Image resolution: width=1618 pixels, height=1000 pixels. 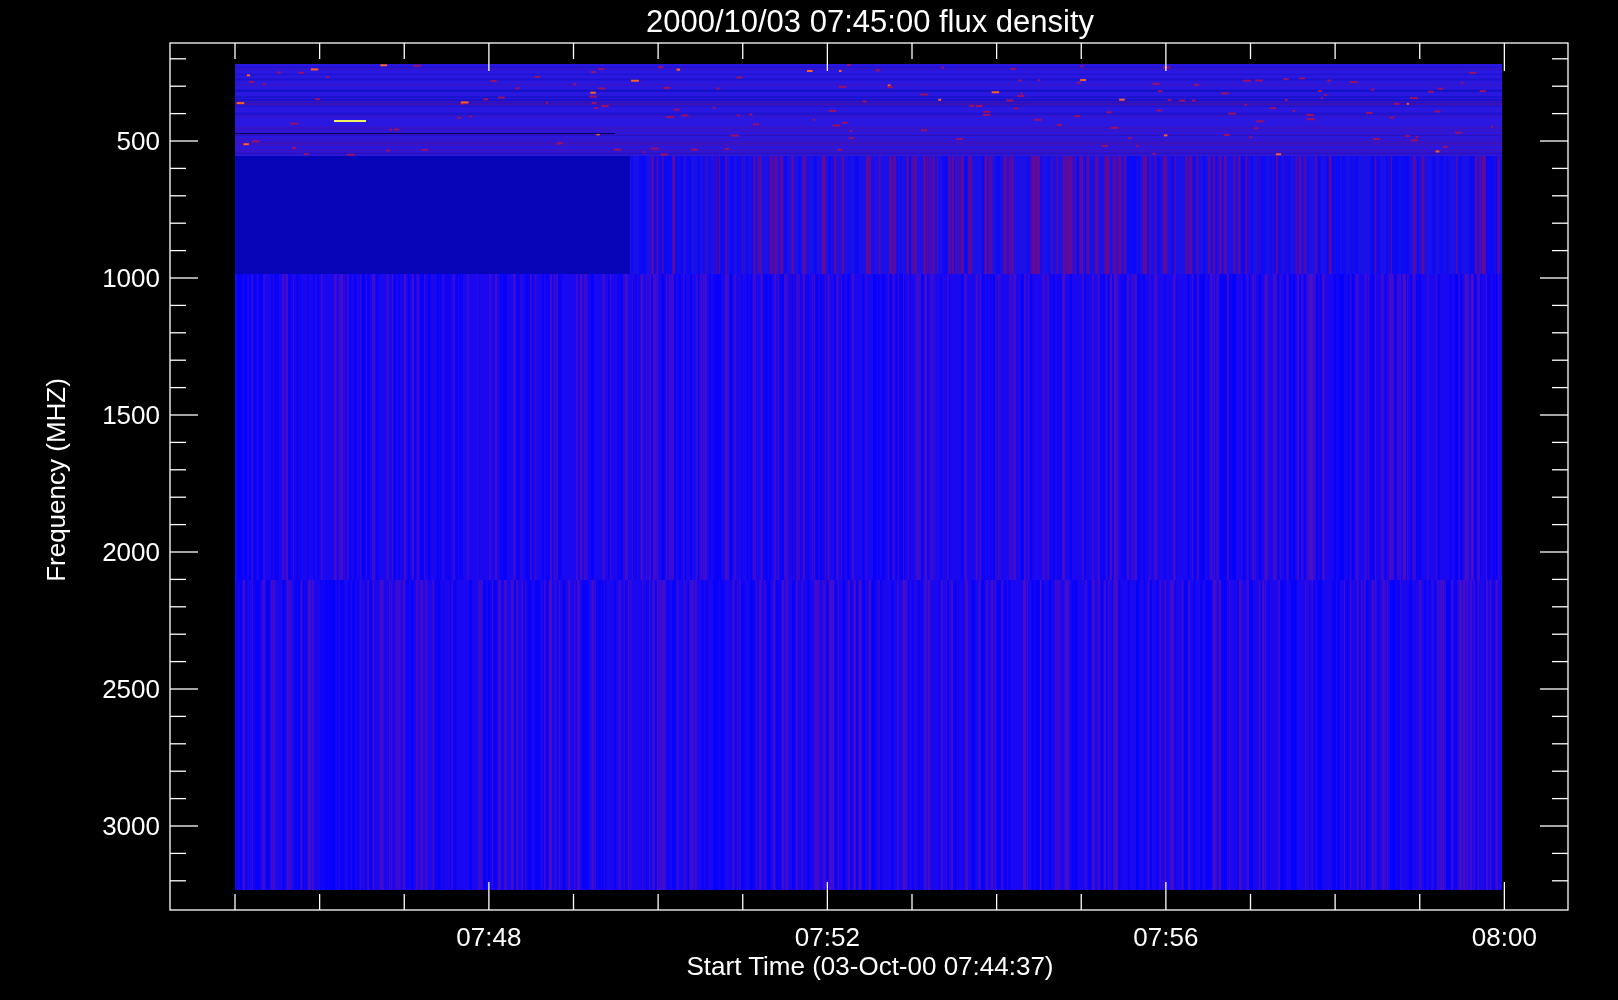 What do you see at coordinates (131, 278) in the screenshot?
I see `y-tick-label: 1000` at bounding box center [131, 278].